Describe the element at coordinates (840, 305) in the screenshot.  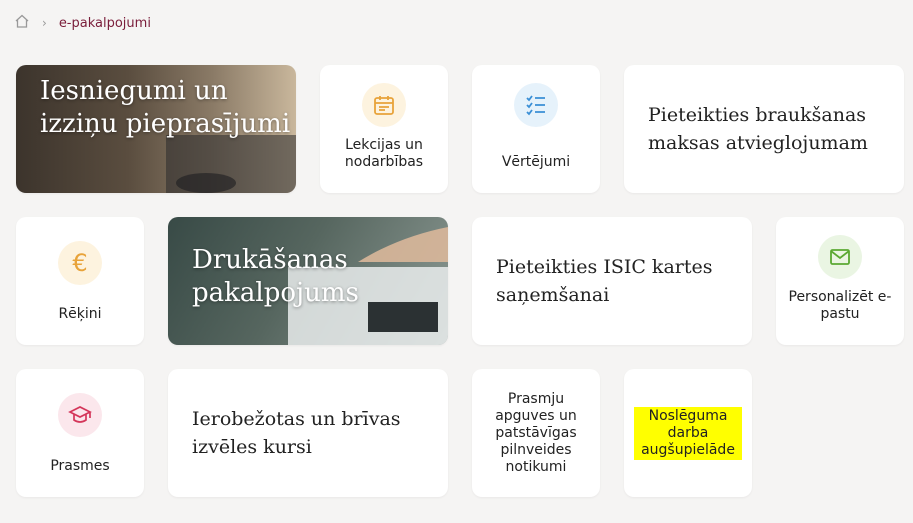
I see `tile-label: Personalizēt e-pastu` at that location.